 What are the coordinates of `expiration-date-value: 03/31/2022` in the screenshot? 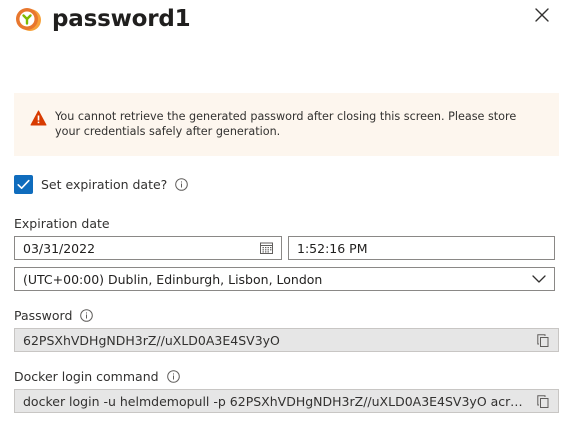 It's located at (59, 248).